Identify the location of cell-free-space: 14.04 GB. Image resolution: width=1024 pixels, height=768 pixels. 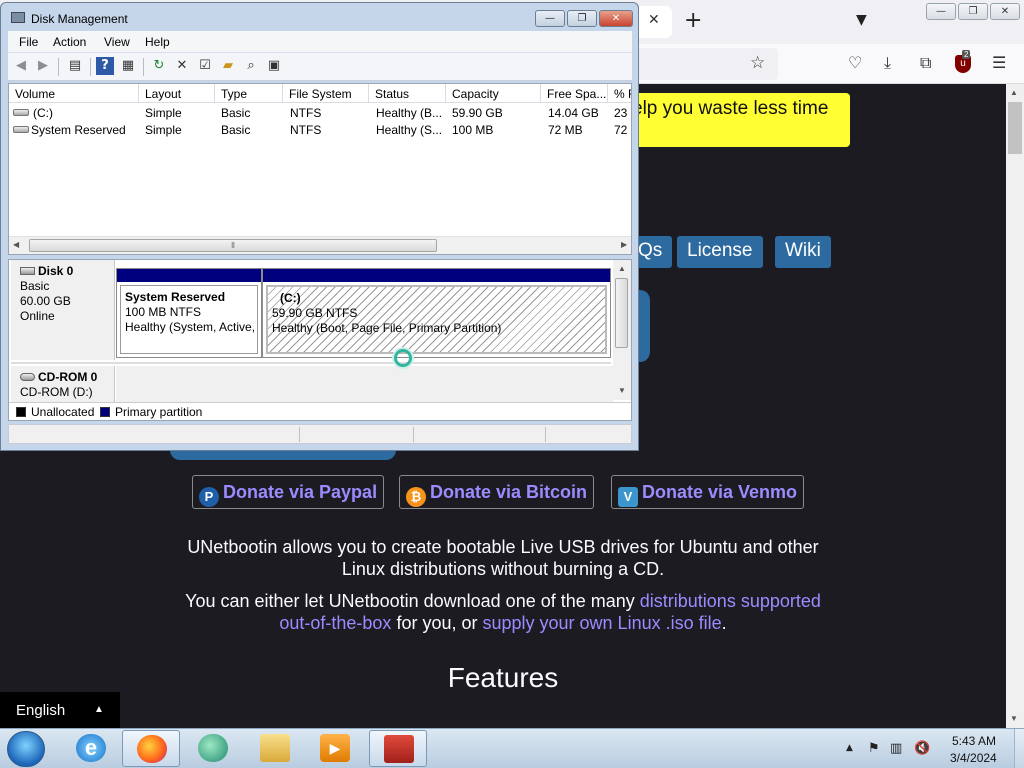
(573, 113).